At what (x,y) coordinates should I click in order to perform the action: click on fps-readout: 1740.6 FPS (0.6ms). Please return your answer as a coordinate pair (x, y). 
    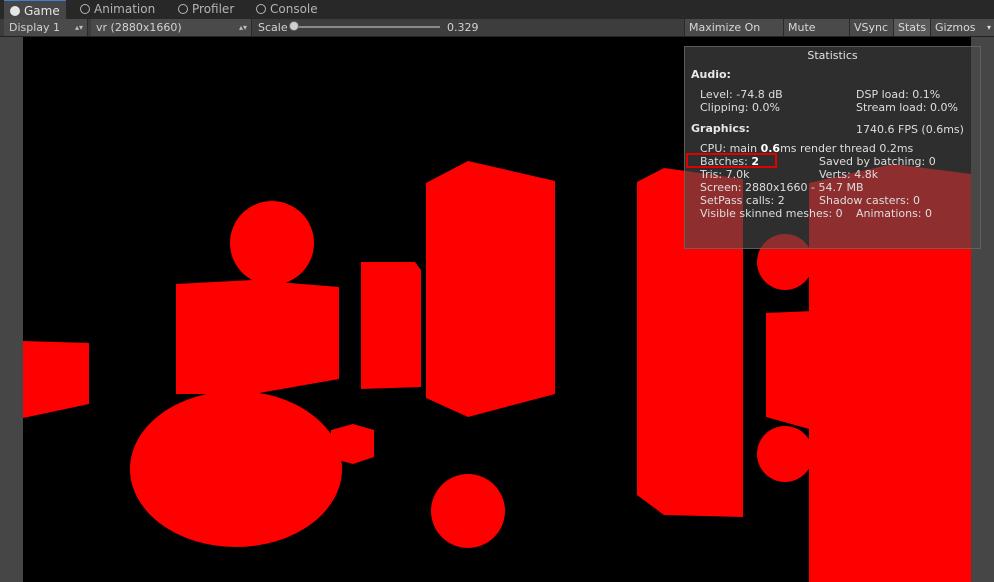
    Looking at the image, I should click on (910, 129).